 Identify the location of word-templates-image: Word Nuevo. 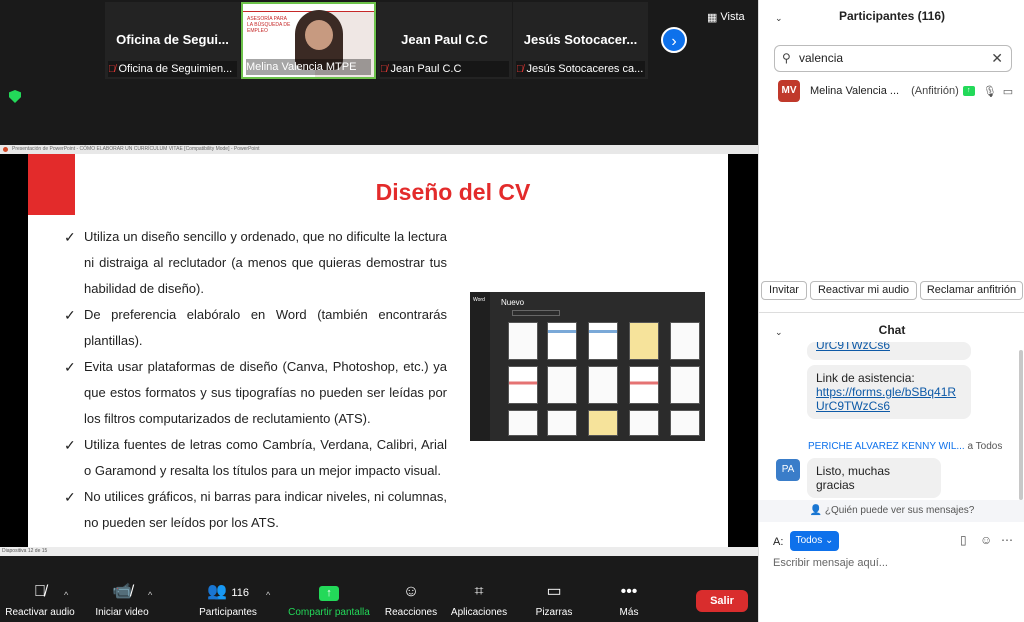
(587, 366).